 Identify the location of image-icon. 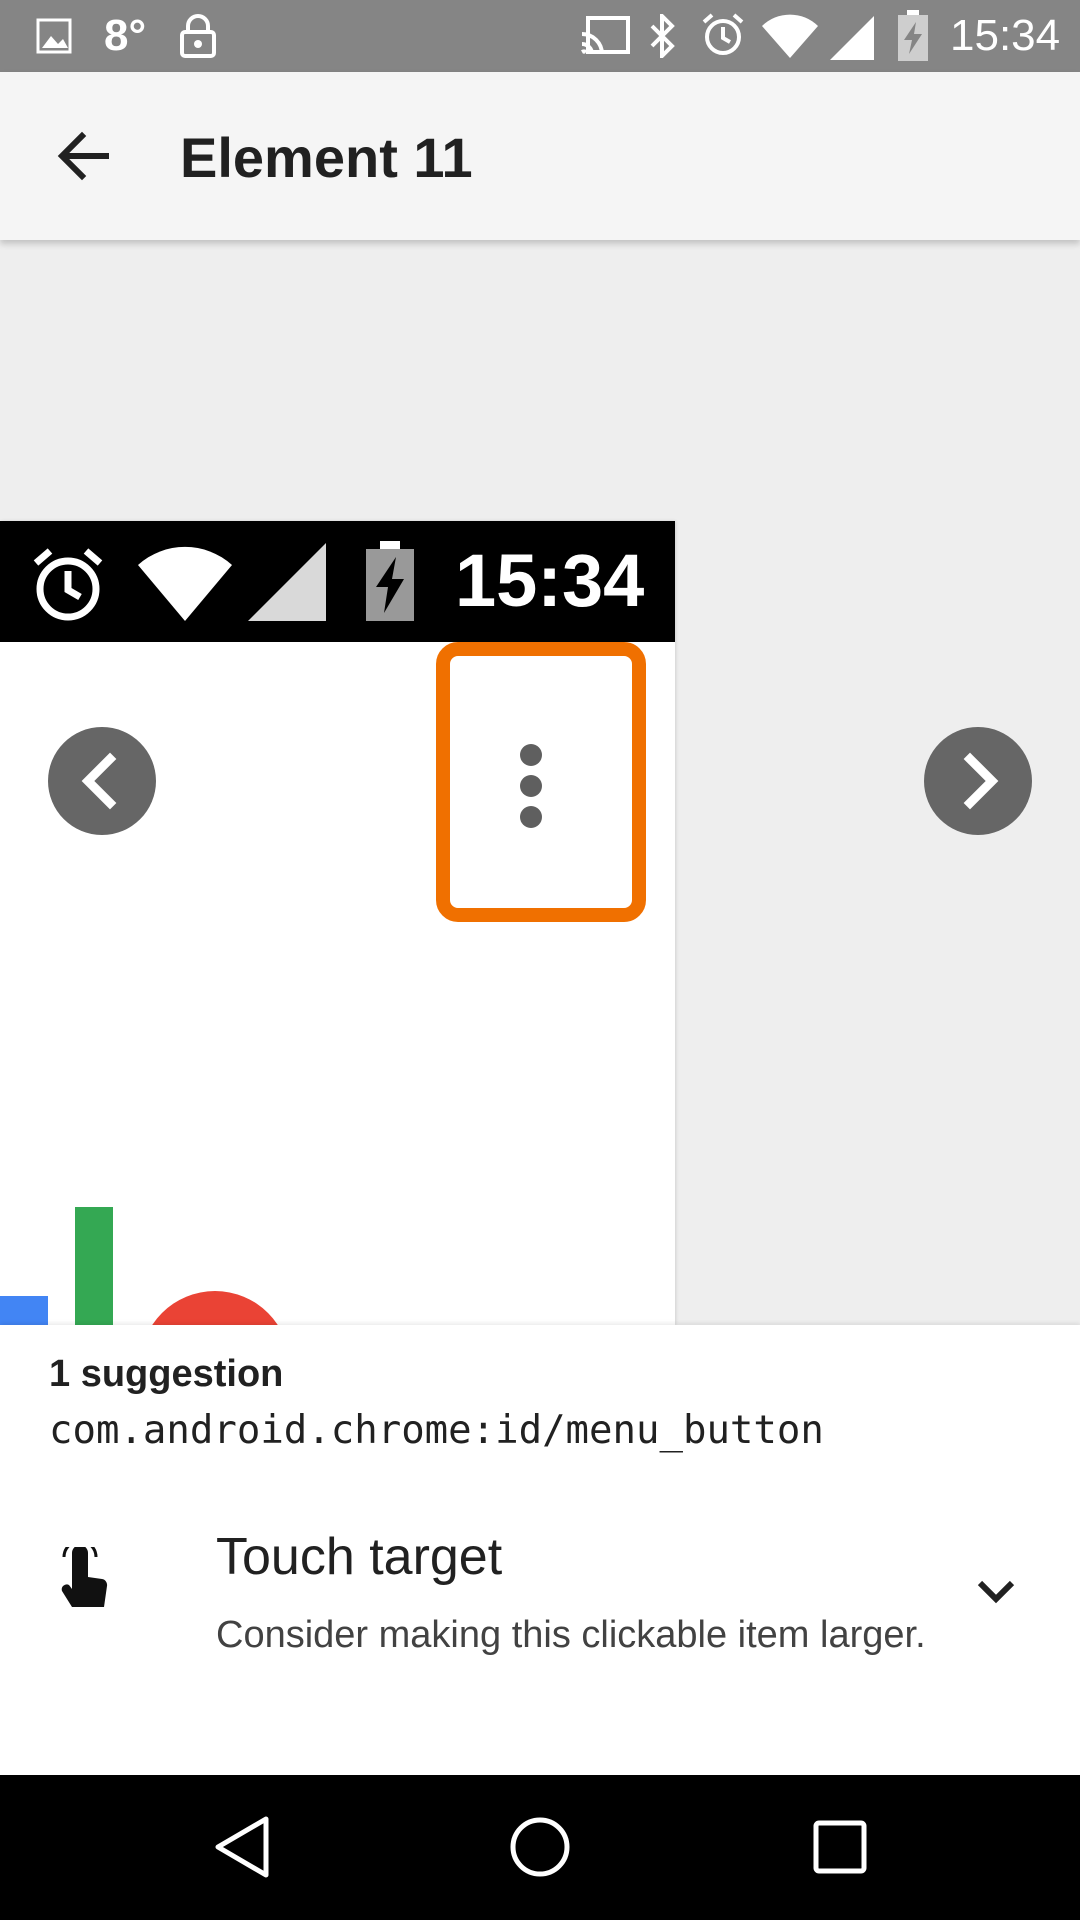
(54, 36).